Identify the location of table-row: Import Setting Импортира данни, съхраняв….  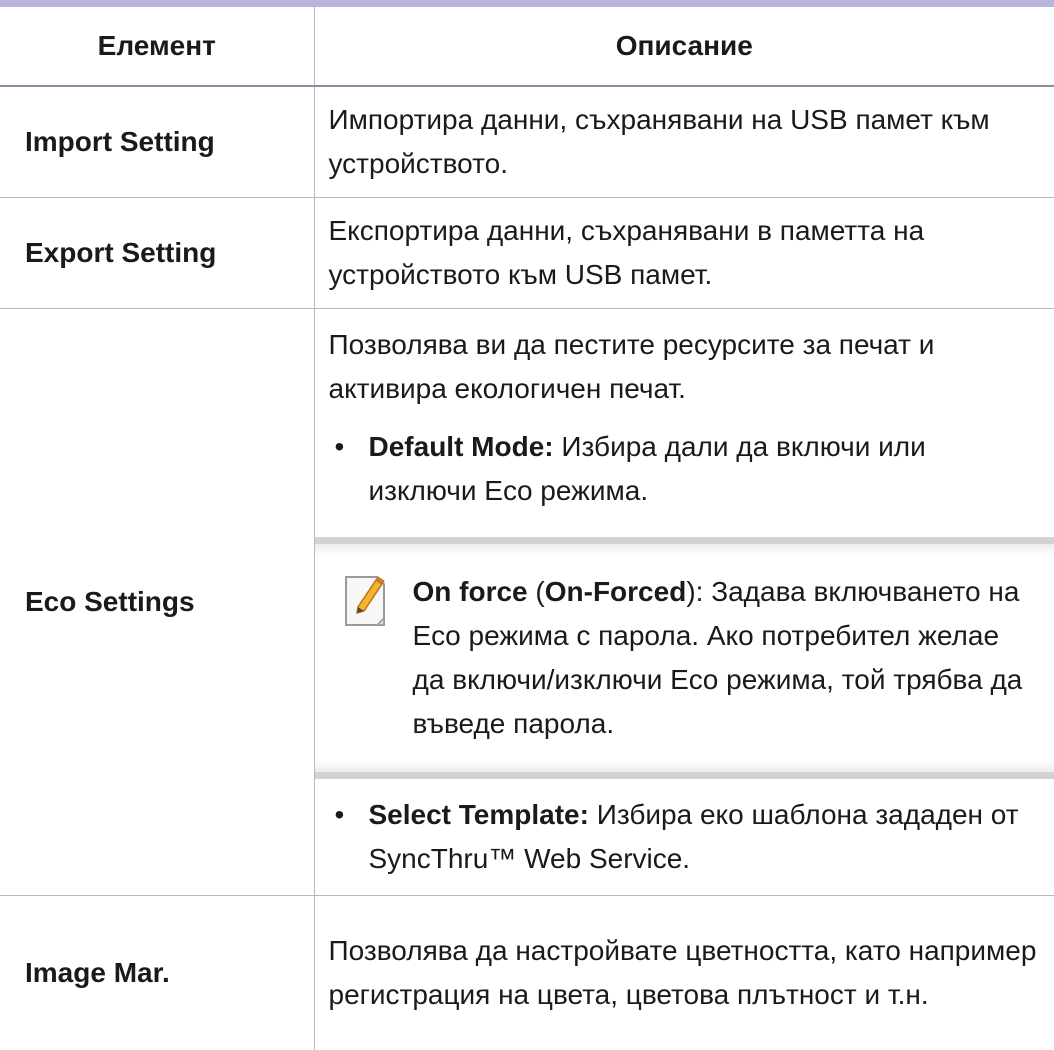
(527, 142).